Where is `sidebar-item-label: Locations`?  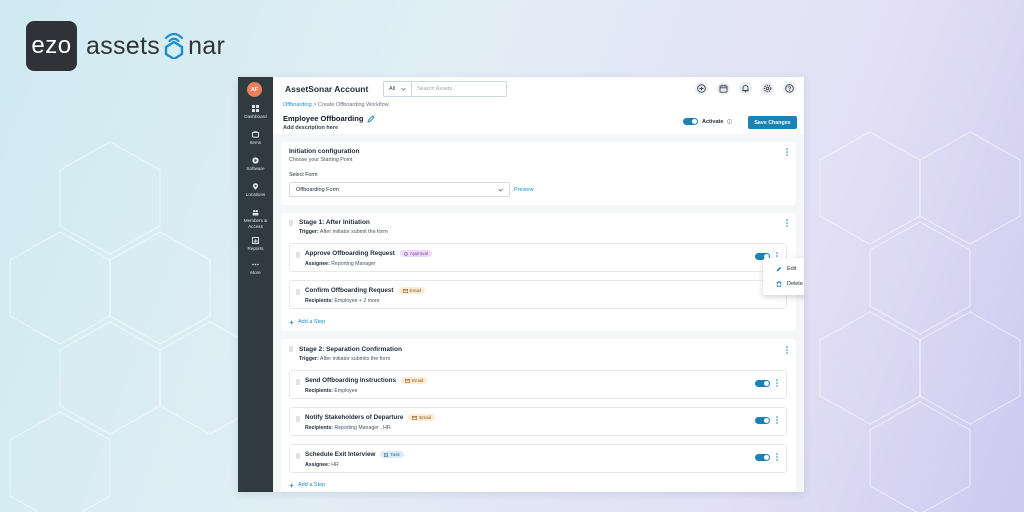 sidebar-item-label: Locations is located at coordinates (255, 194).